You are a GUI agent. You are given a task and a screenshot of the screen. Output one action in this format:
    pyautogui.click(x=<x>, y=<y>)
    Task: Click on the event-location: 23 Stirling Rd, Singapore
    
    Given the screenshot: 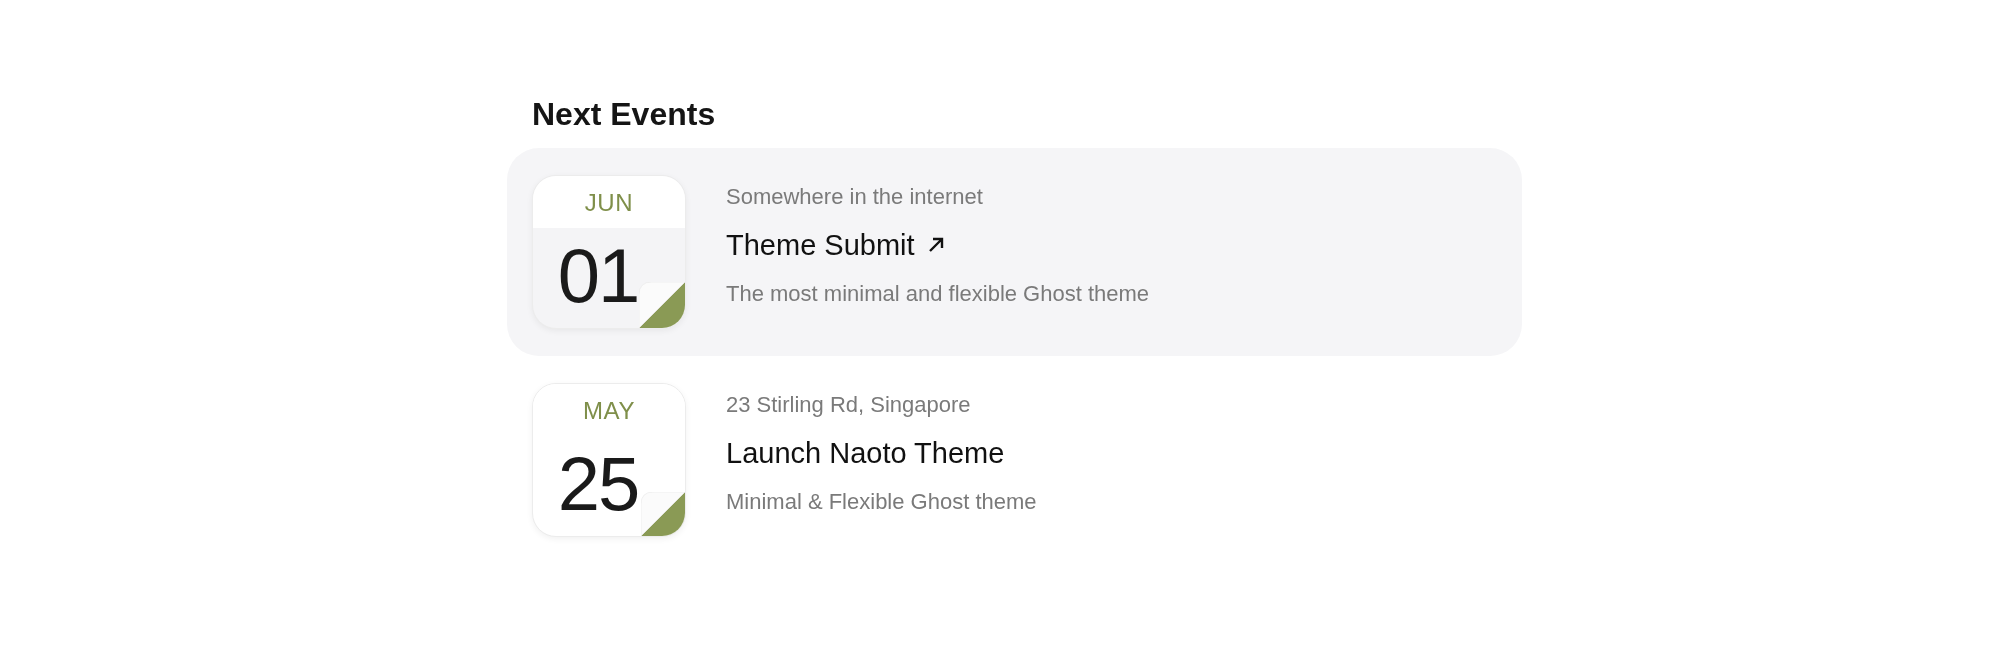 What is the action you would take?
    pyautogui.click(x=849, y=405)
    